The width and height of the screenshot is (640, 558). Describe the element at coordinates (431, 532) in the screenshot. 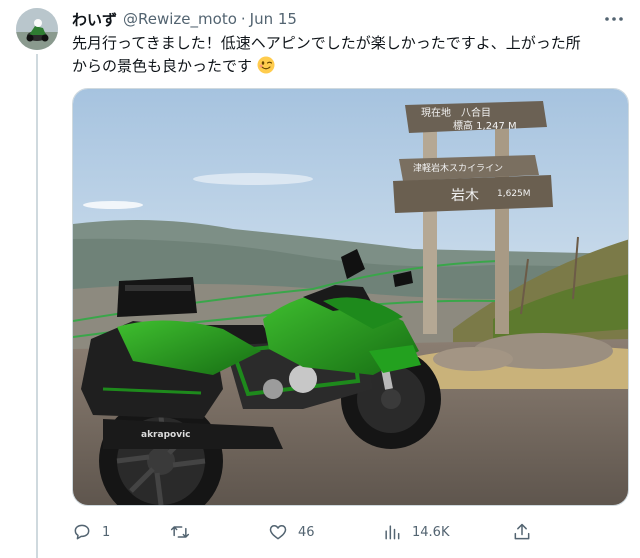

I see `view-count: 14.6K` at that location.